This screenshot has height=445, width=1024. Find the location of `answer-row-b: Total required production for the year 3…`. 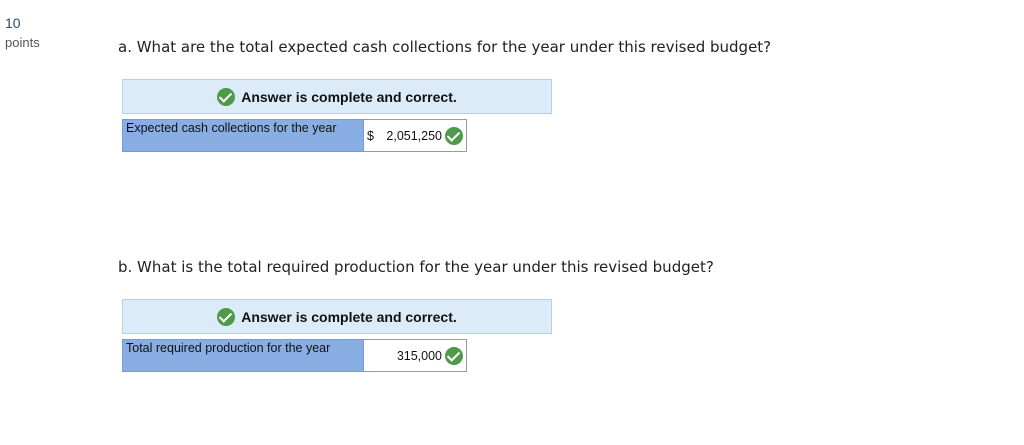

answer-row-b: Total required production for the year 3… is located at coordinates (294, 355).